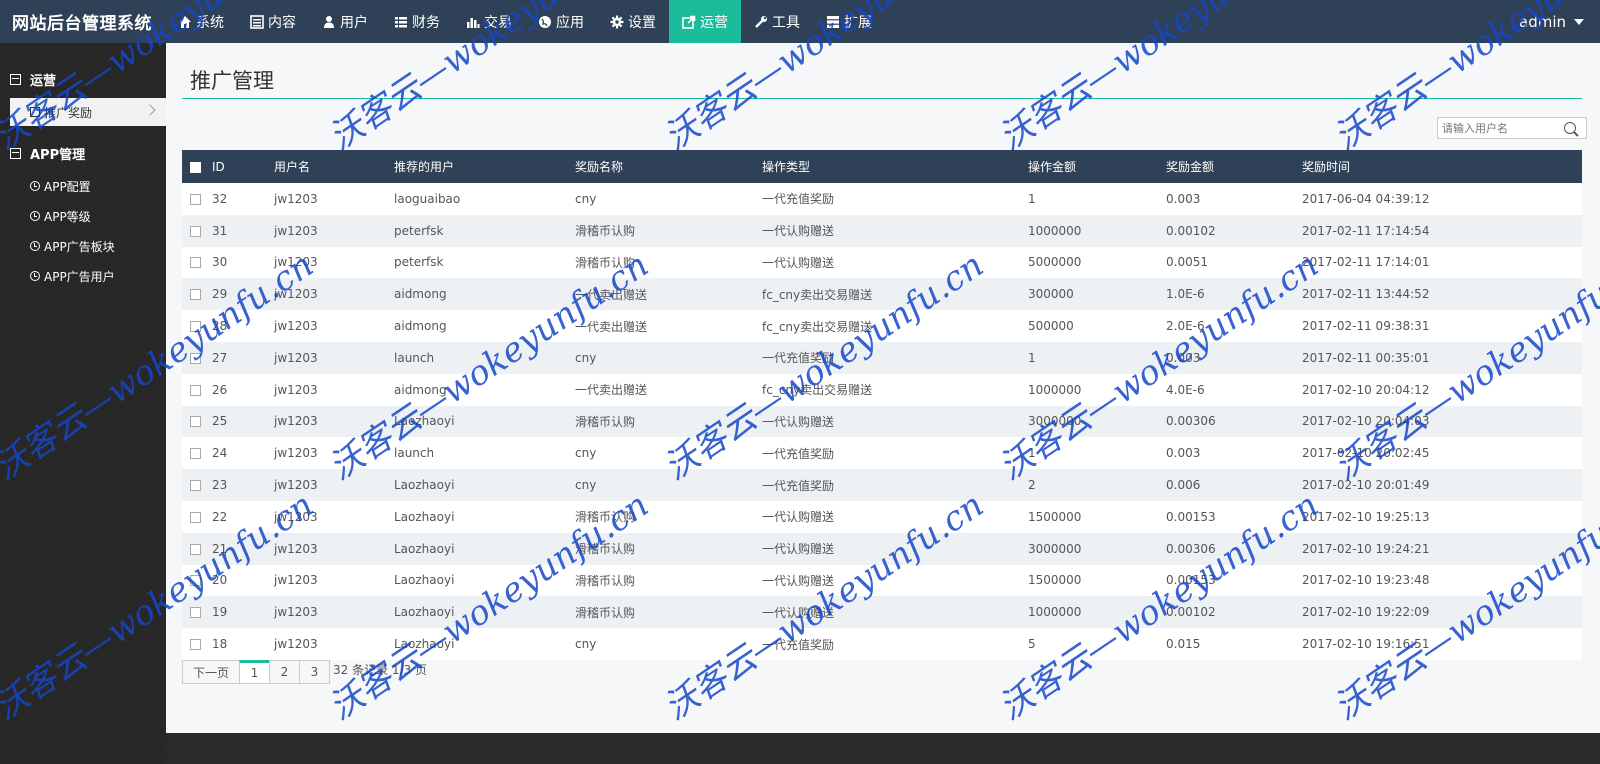  What do you see at coordinates (1055, 421) in the screenshot?
I see `table-cell: 3000000` at bounding box center [1055, 421].